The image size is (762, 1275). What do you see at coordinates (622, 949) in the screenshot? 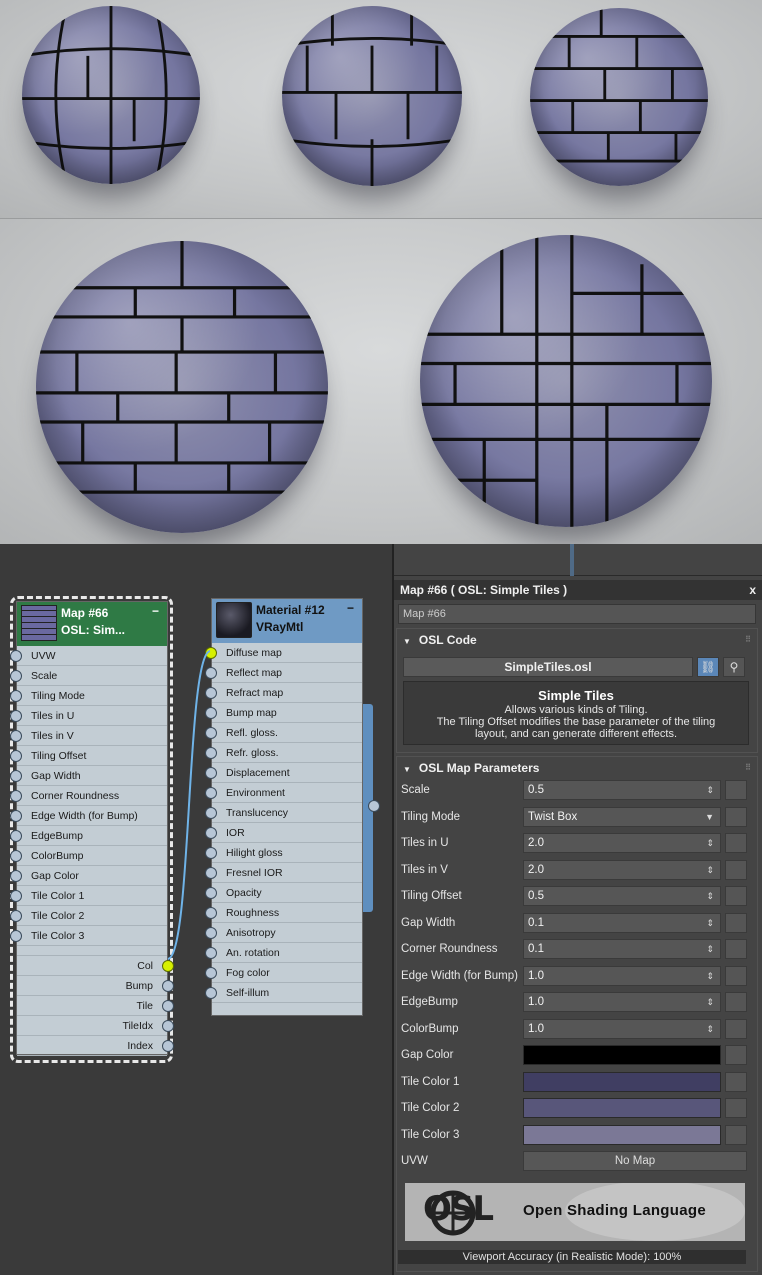
I see `param-corner-roundness-spinner: 0.1 ⇕` at bounding box center [622, 949].